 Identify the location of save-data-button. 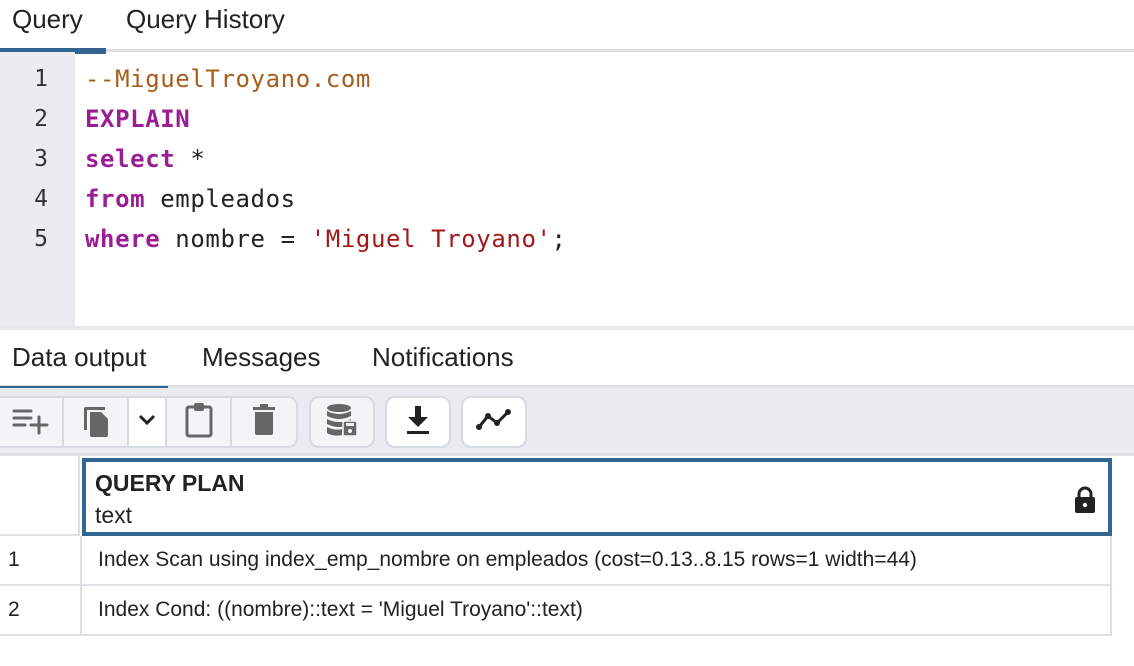
(342, 422).